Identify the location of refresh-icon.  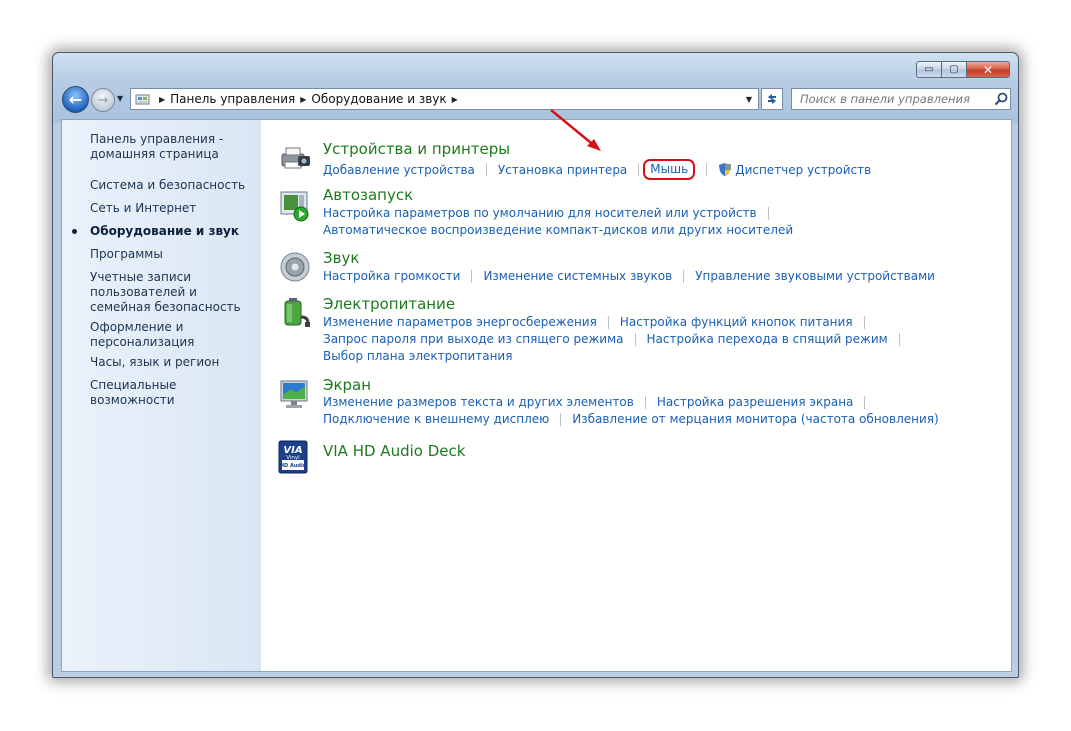
(772, 99).